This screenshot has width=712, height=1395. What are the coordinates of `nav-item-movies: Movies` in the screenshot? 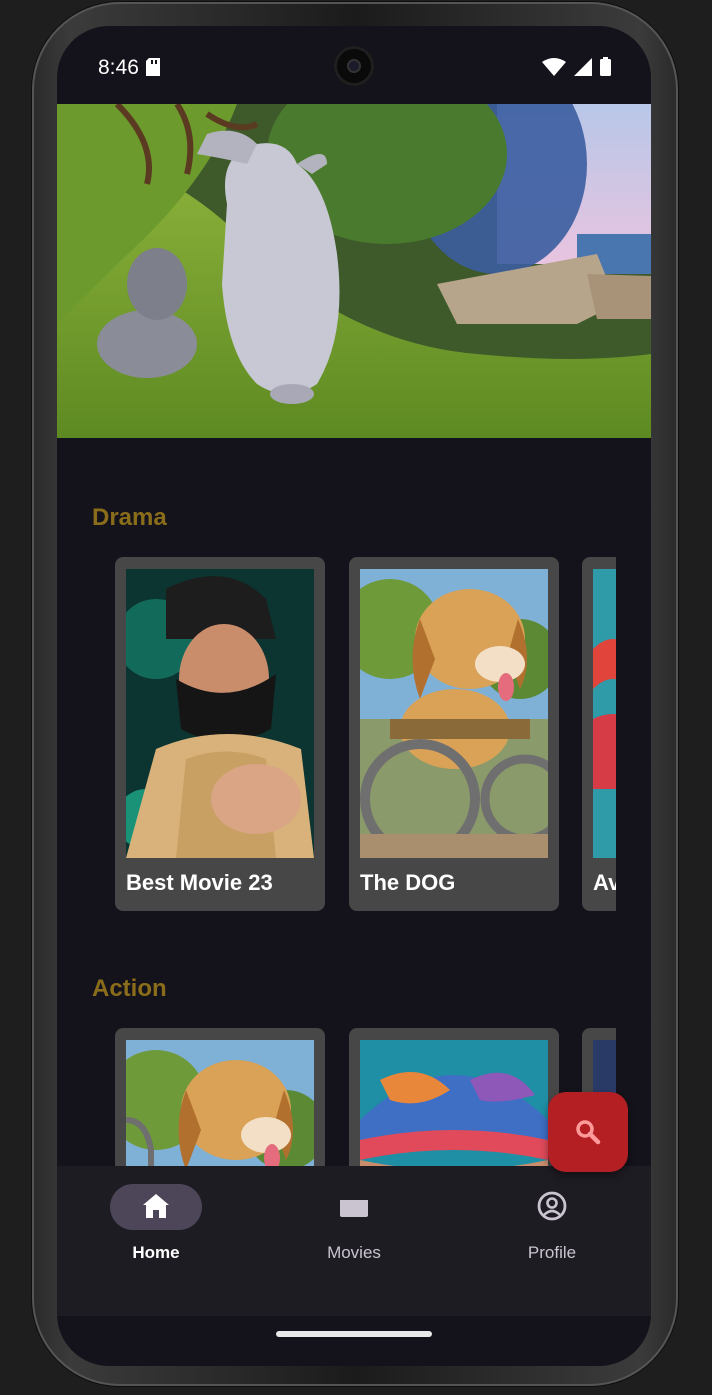 It's located at (354, 1241).